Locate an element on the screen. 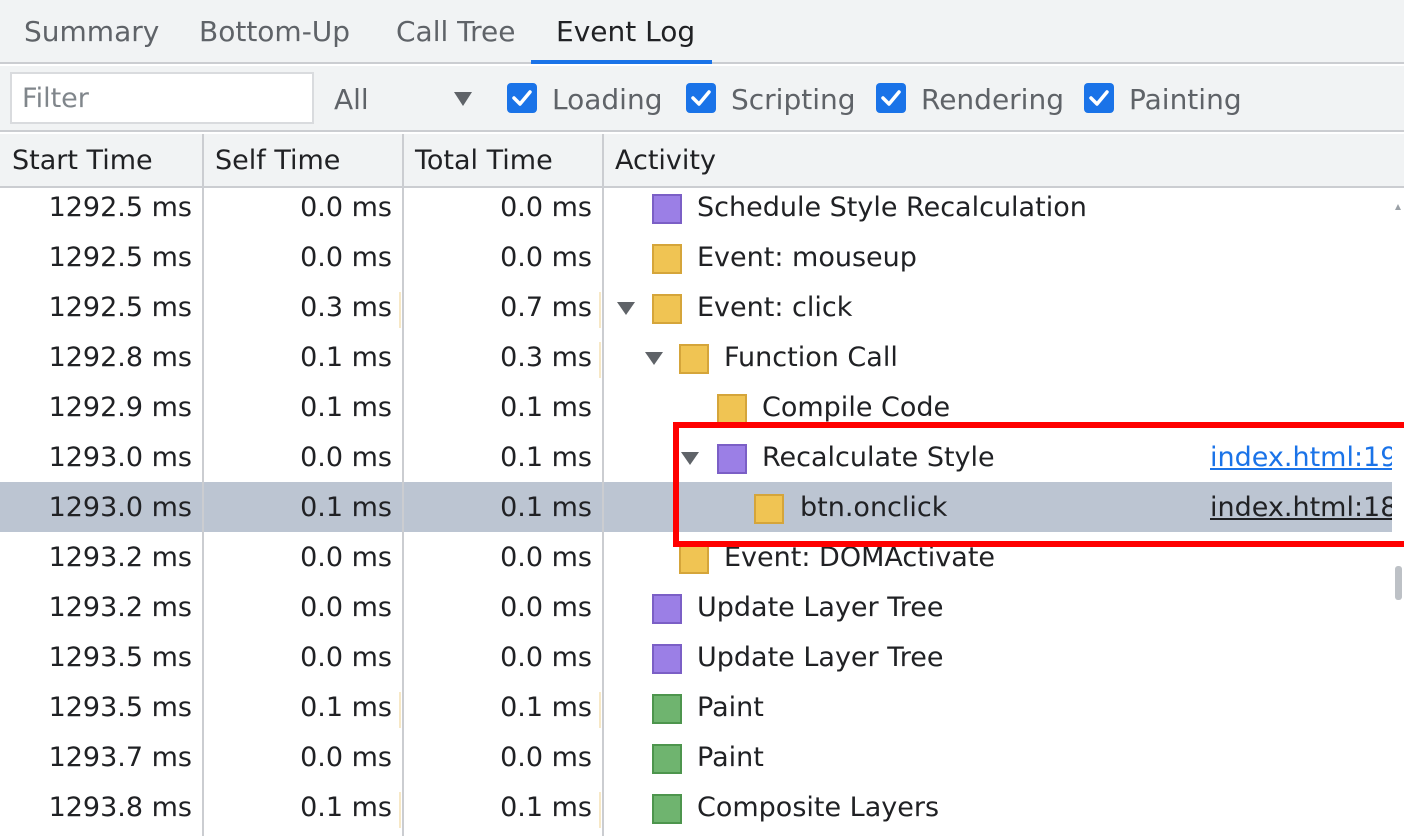 Image resolution: width=1404 pixels, height=836 pixels. filter-input is located at coordinates (162, 98).